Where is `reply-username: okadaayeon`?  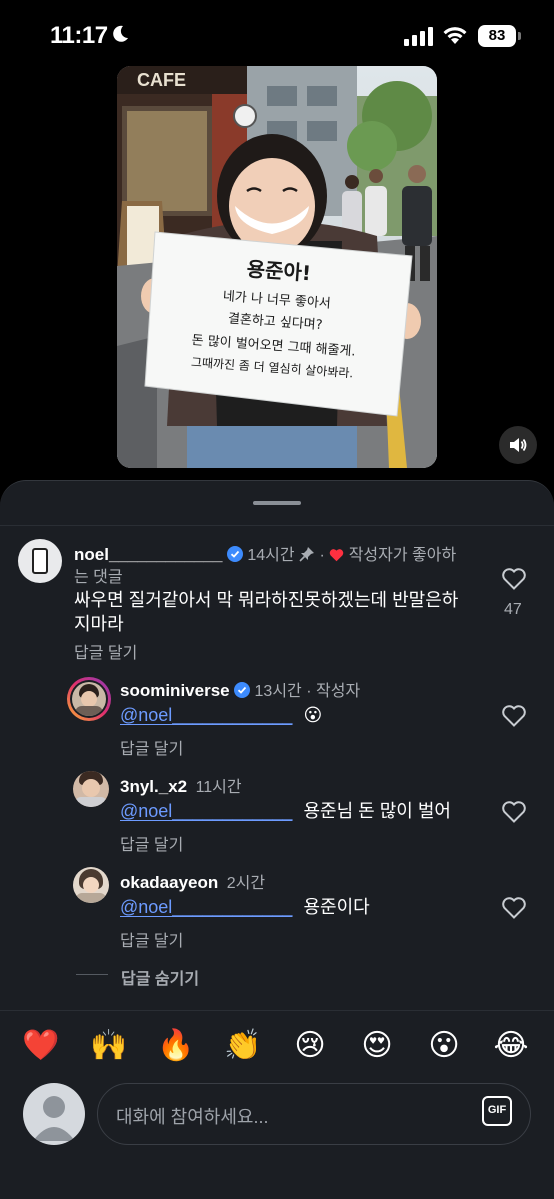
reply-username: okadaayeon is located at coordinates (169, 882).